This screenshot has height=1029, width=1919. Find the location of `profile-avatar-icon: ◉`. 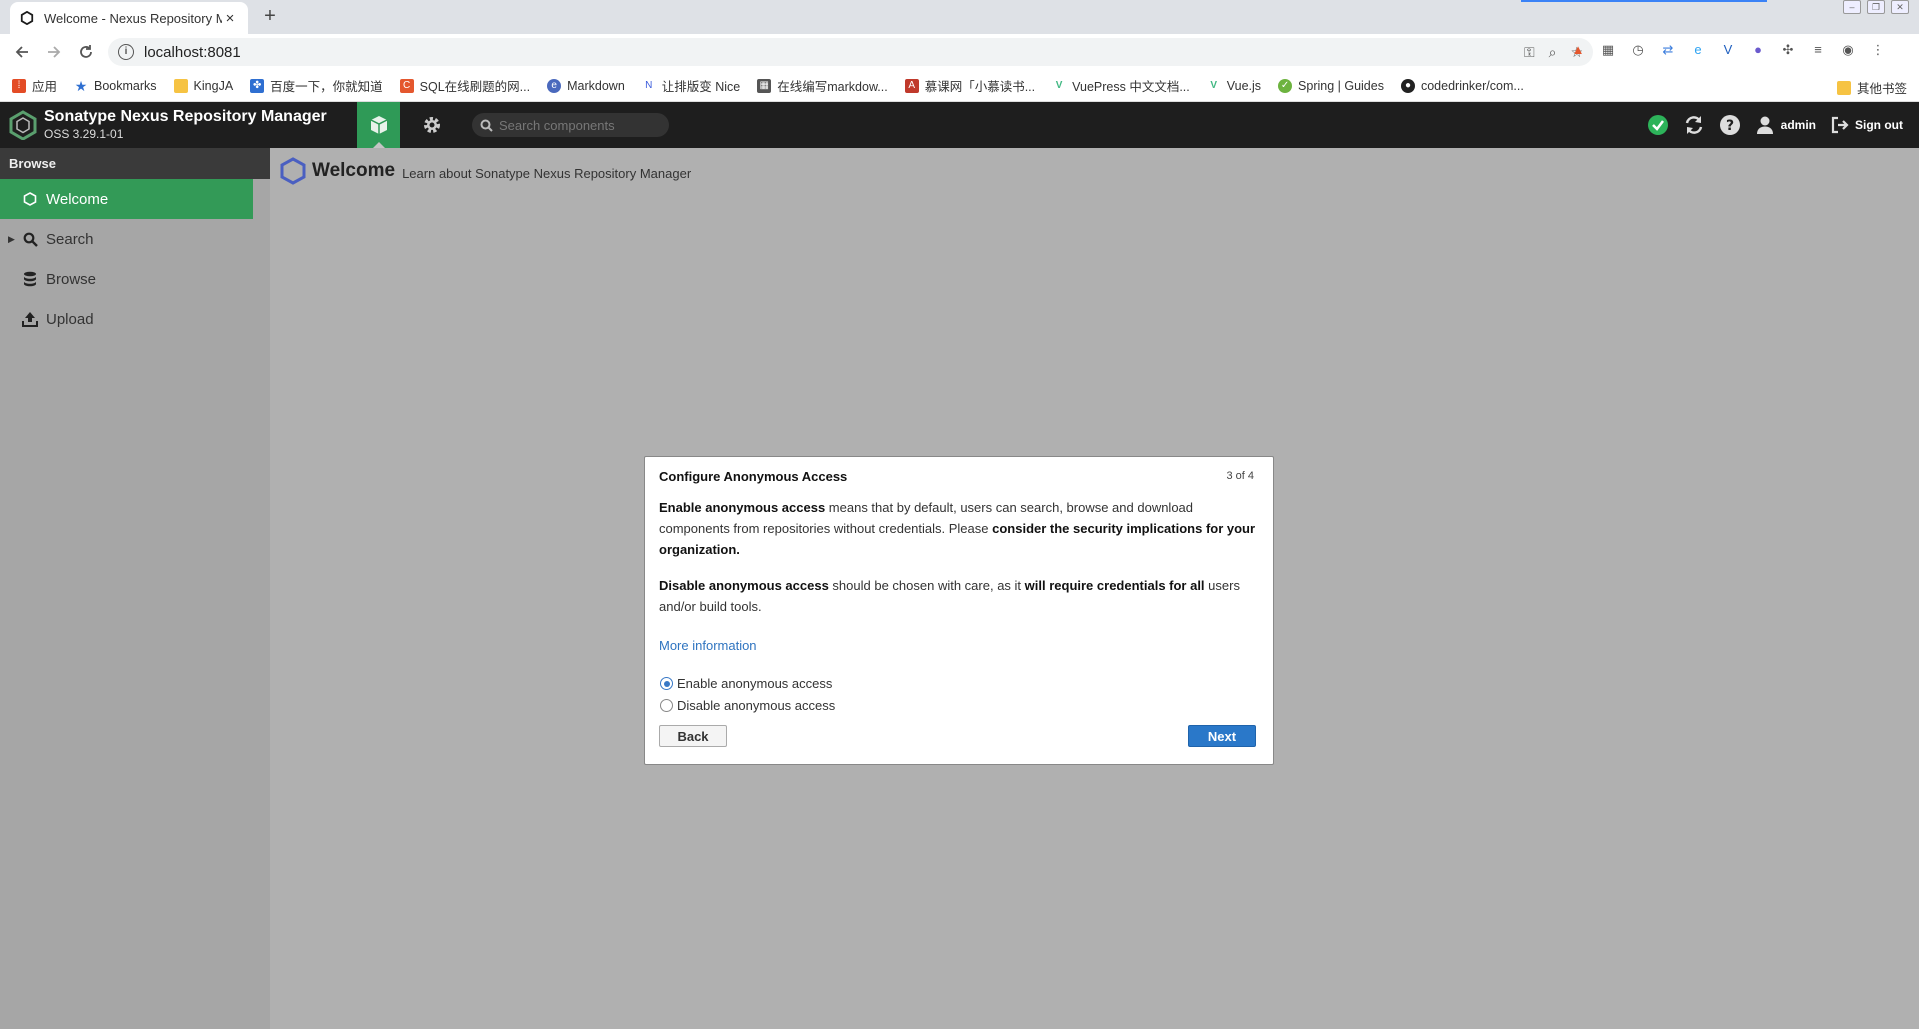

profile-avatar-icon: ◉ is located at coordinates (1848, 50).